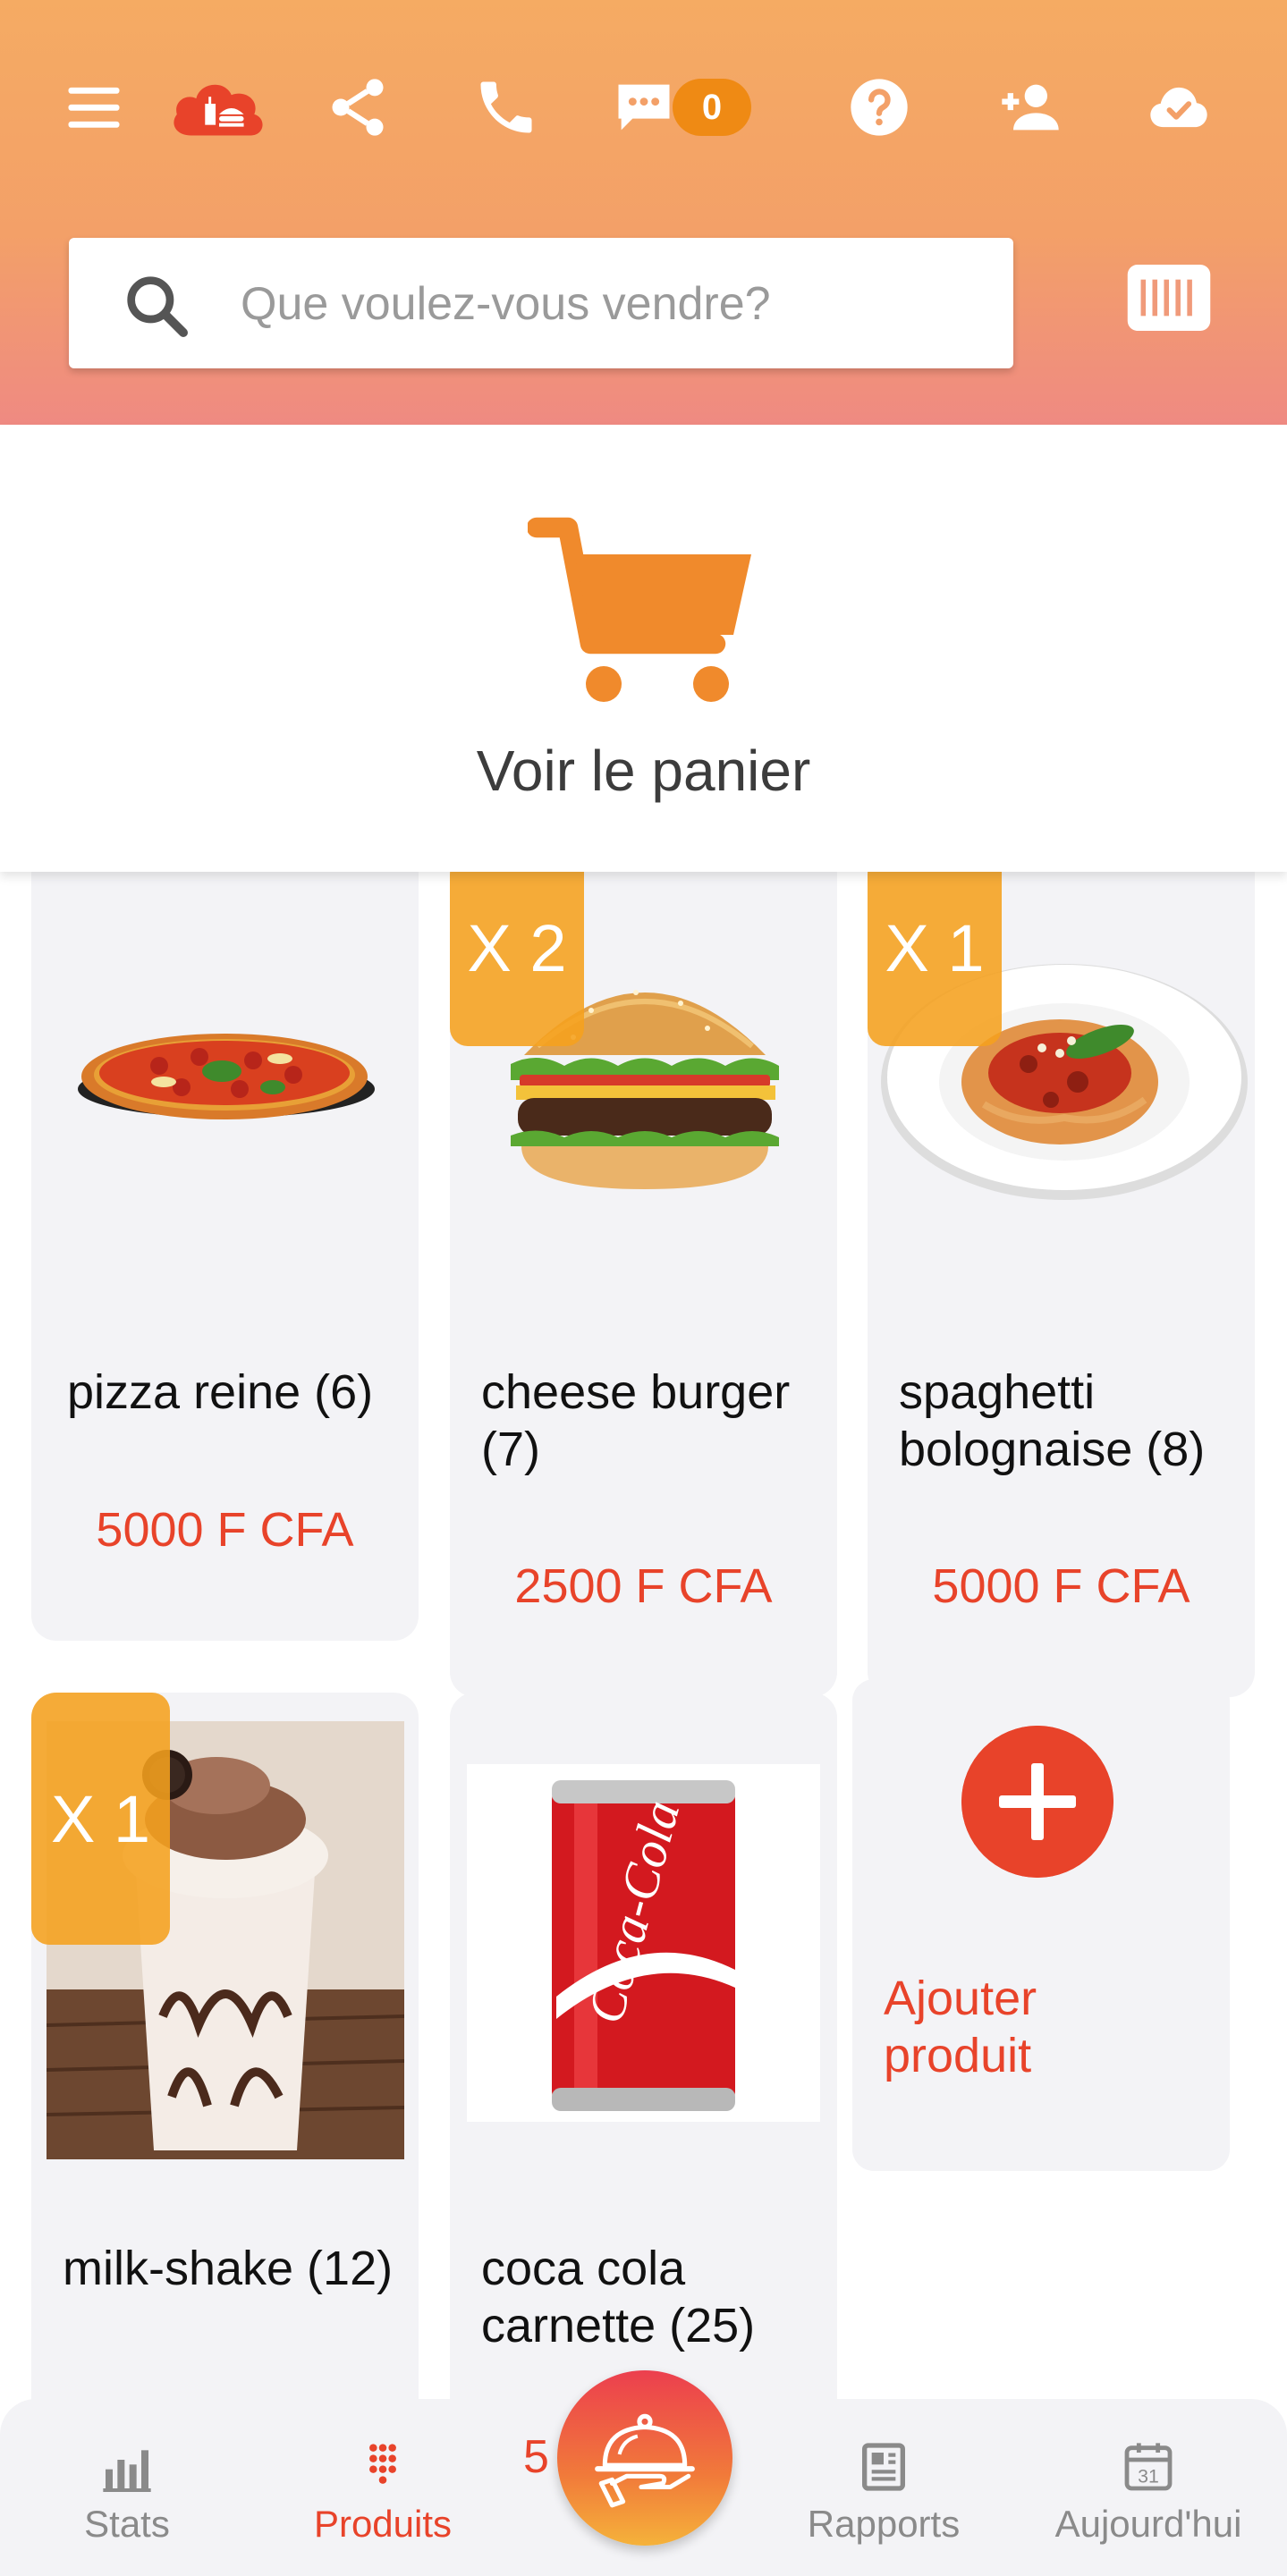 The image size is (1287, 2576). I want to click on add-product-label: Ajouter produit, so click(960, 2027).